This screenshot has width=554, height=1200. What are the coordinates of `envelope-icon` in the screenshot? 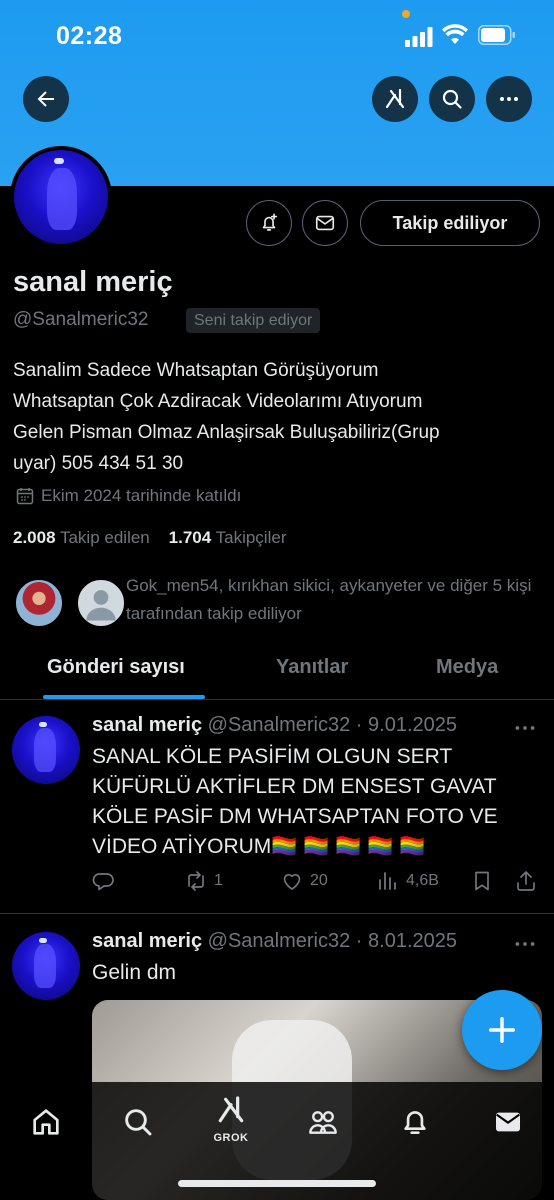 It's located at (325, 223).